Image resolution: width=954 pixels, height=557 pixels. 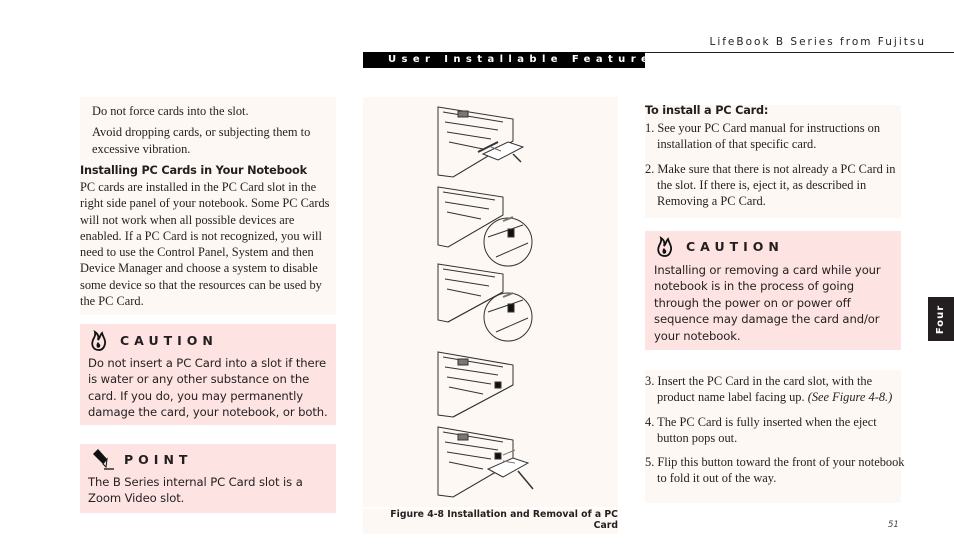 I want to click on pc-card-illustration, so click(x=485, y=302).